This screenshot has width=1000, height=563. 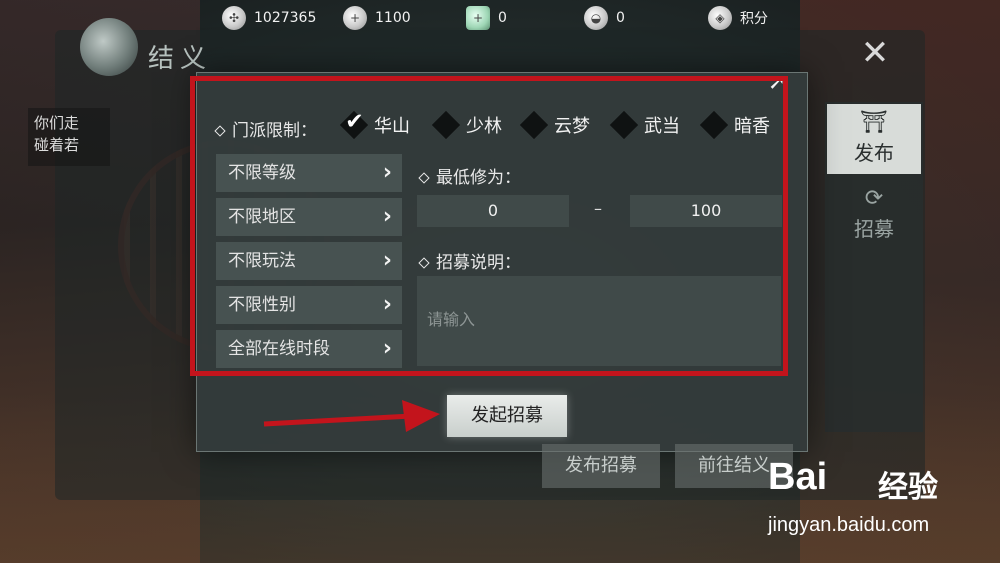 What do you see at coordinates (874, 267) in the screenshot?
I see `side-tab-column: ⛩ 发布 ⟳ 招募` at bounding box center [874, 267].